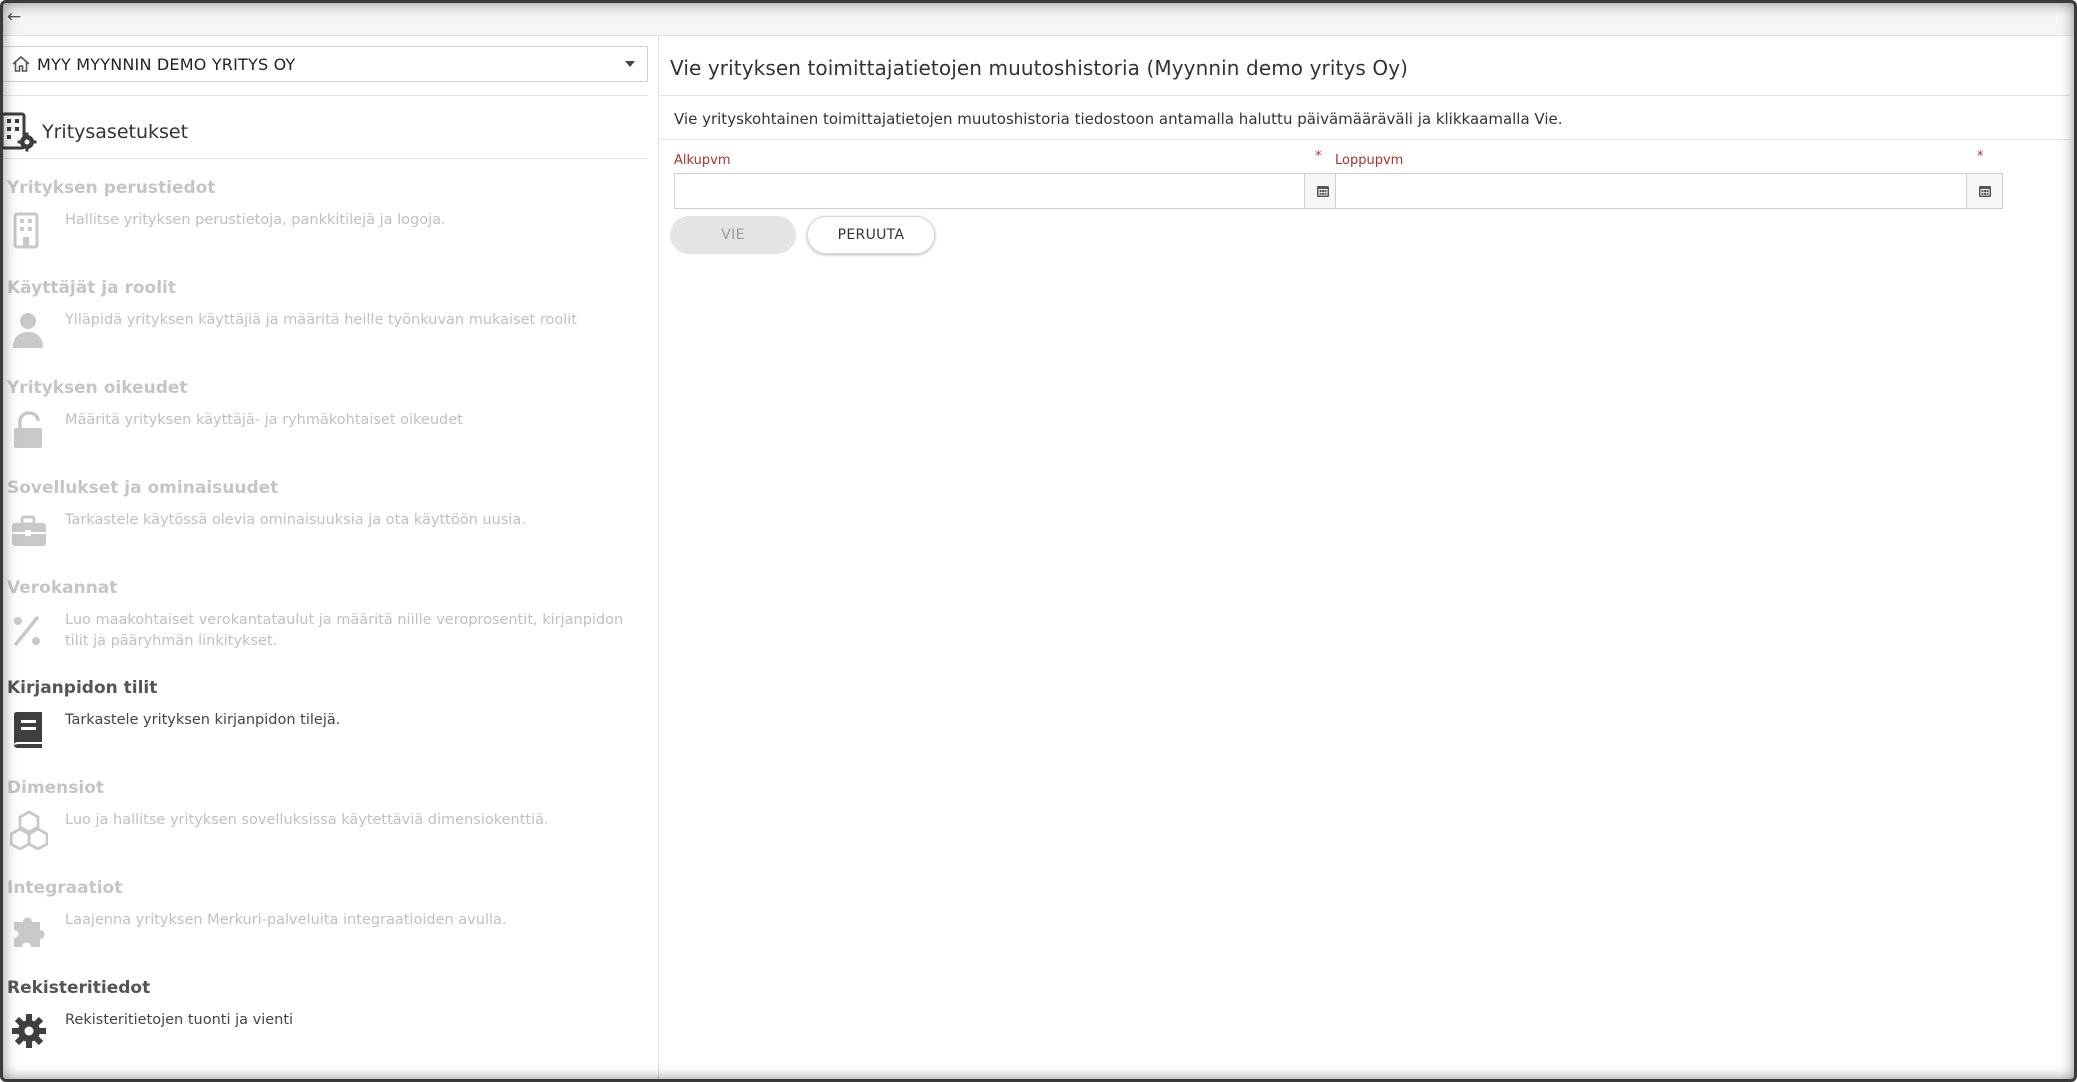  I want to click on end-date-input, so click(1651, 191).